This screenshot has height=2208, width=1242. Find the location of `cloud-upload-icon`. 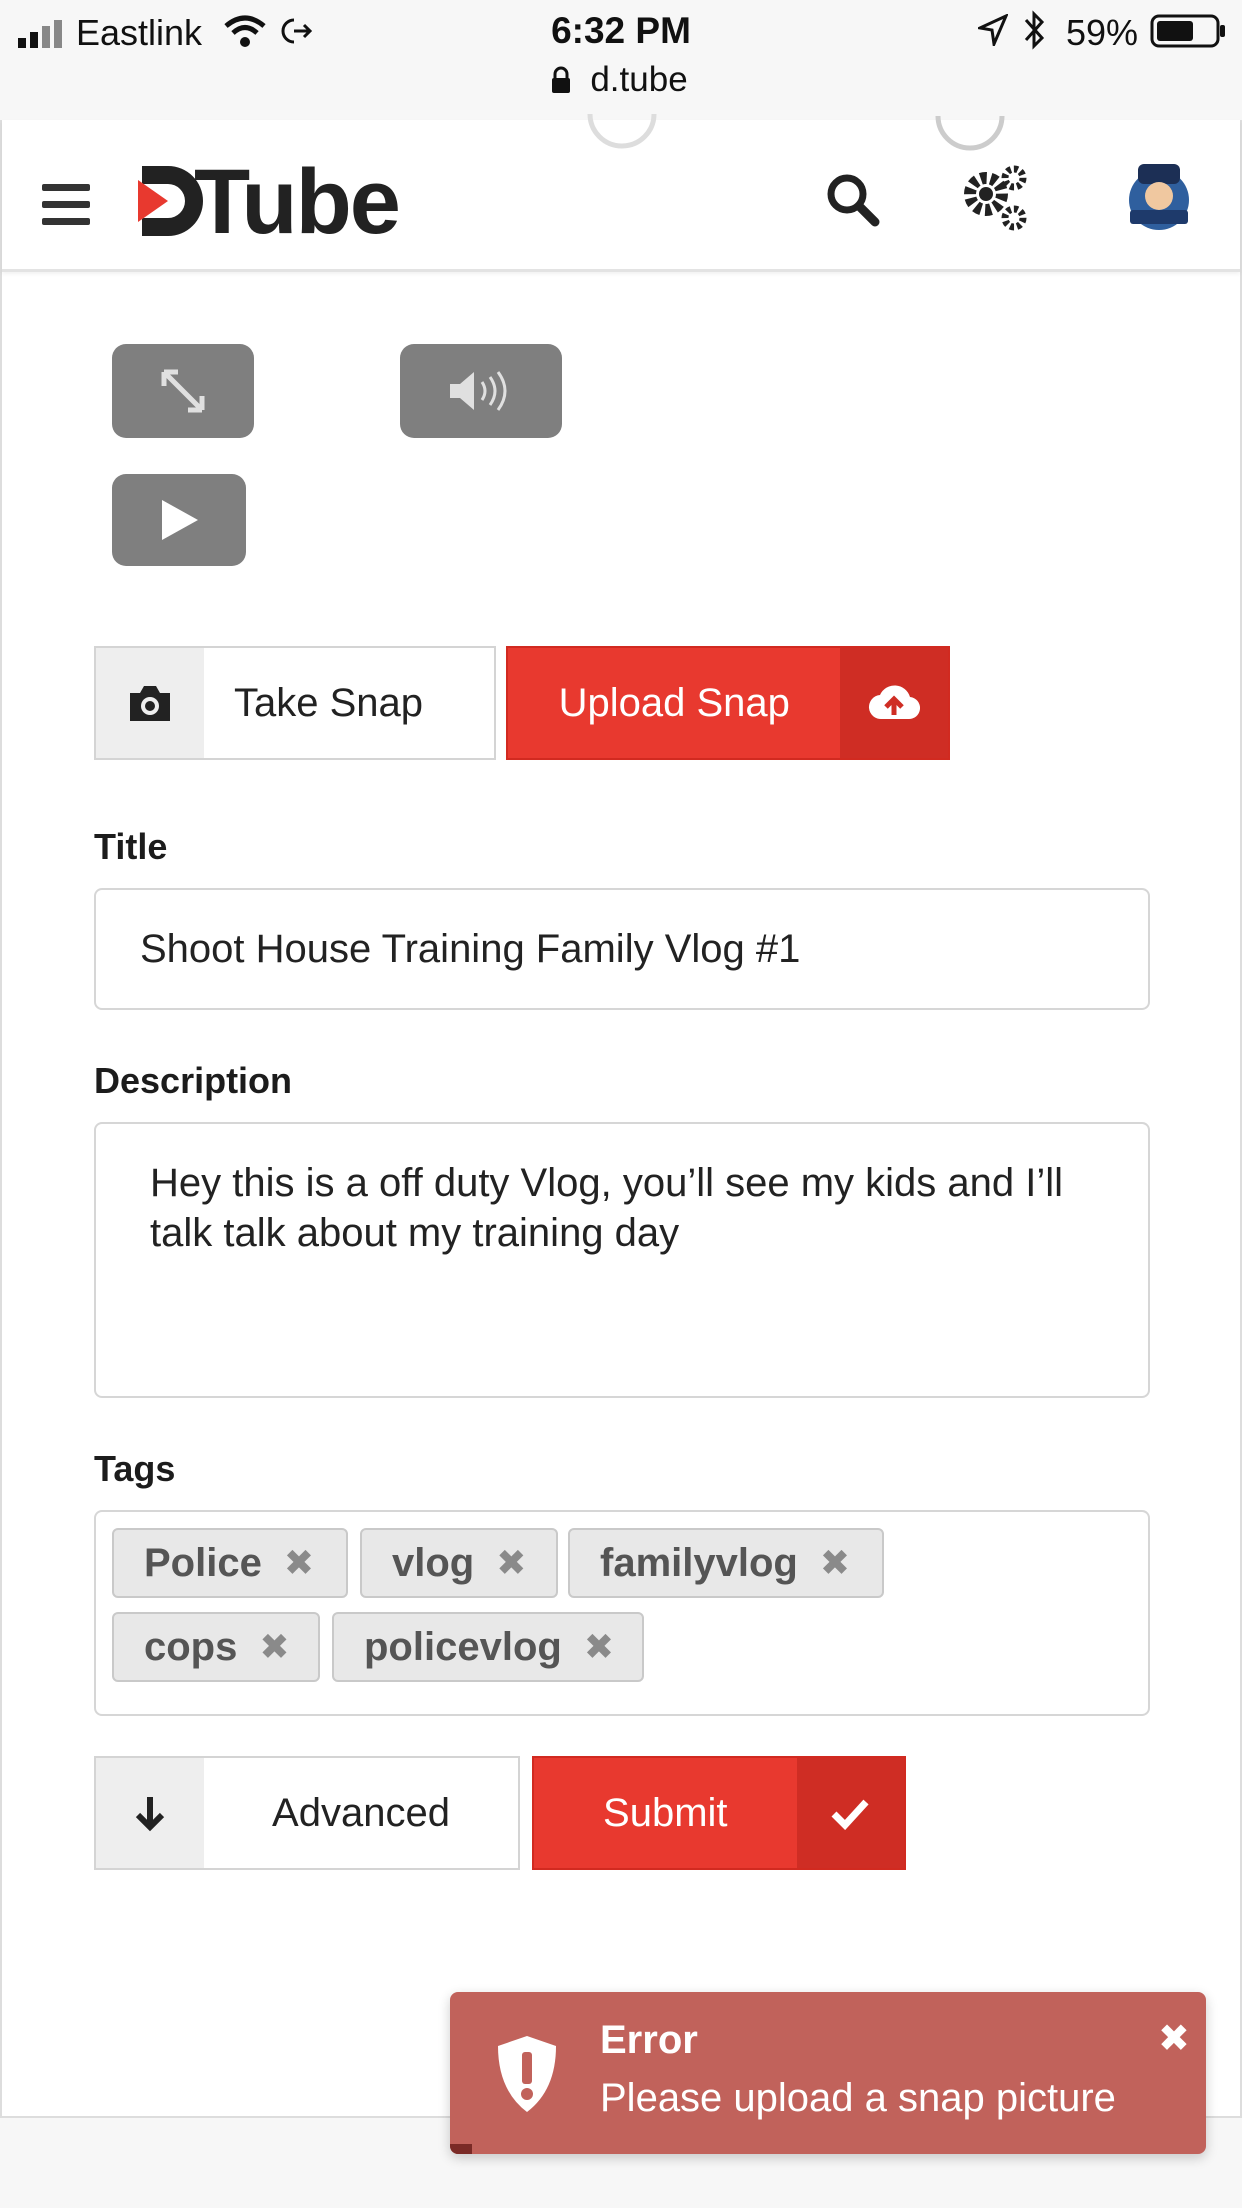

cloud-upload-icon is located at coordinates (894, 703).